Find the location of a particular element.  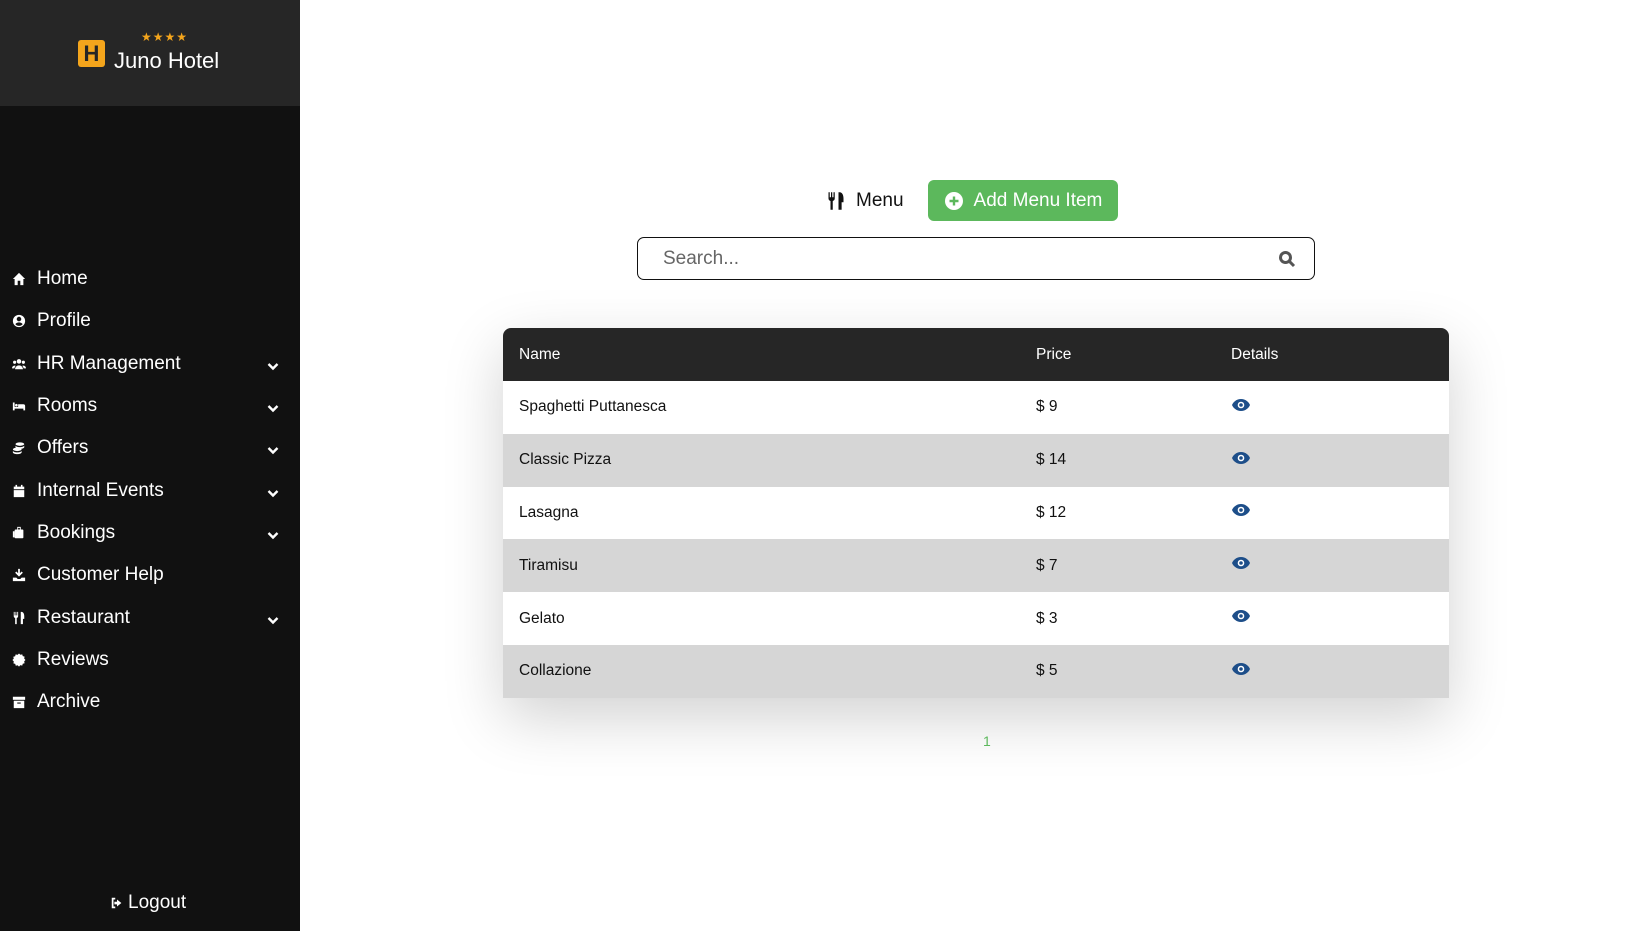

sidebar-item-archive: Archive is located at coordinates (150, 702).